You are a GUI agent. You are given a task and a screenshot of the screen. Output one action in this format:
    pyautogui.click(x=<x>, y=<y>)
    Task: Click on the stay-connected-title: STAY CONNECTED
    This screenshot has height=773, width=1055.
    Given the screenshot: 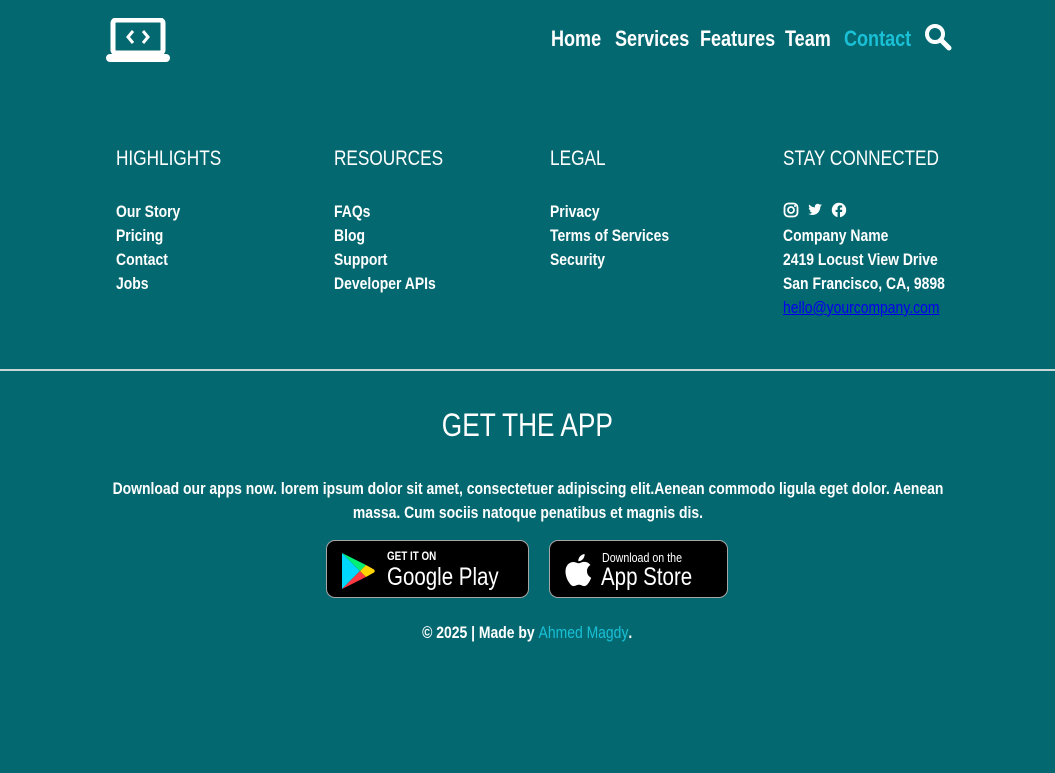 What is the action you would take?
    pyautogui.click(x=861, y=158)
    